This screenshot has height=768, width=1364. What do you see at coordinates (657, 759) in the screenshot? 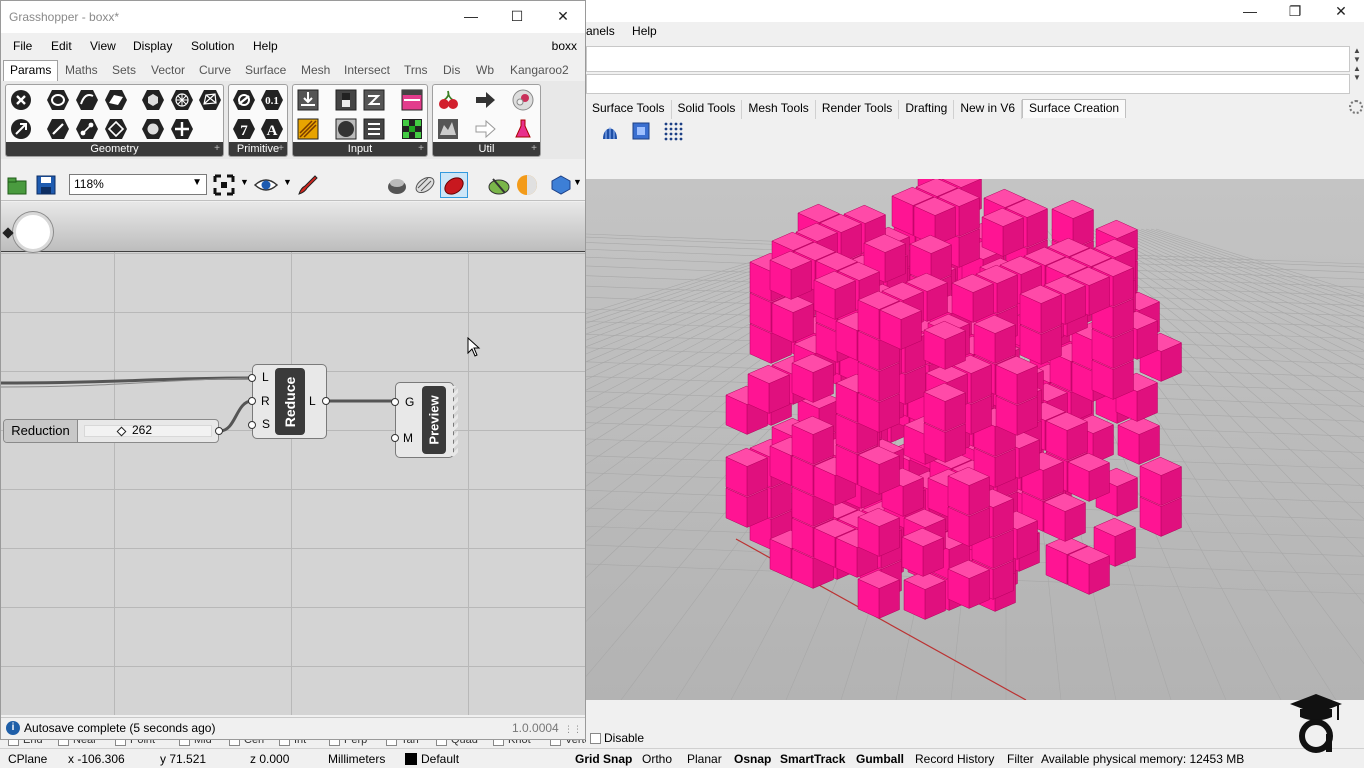
I see `ortho-toggle: Ortho` at bounding box center [657, 759].